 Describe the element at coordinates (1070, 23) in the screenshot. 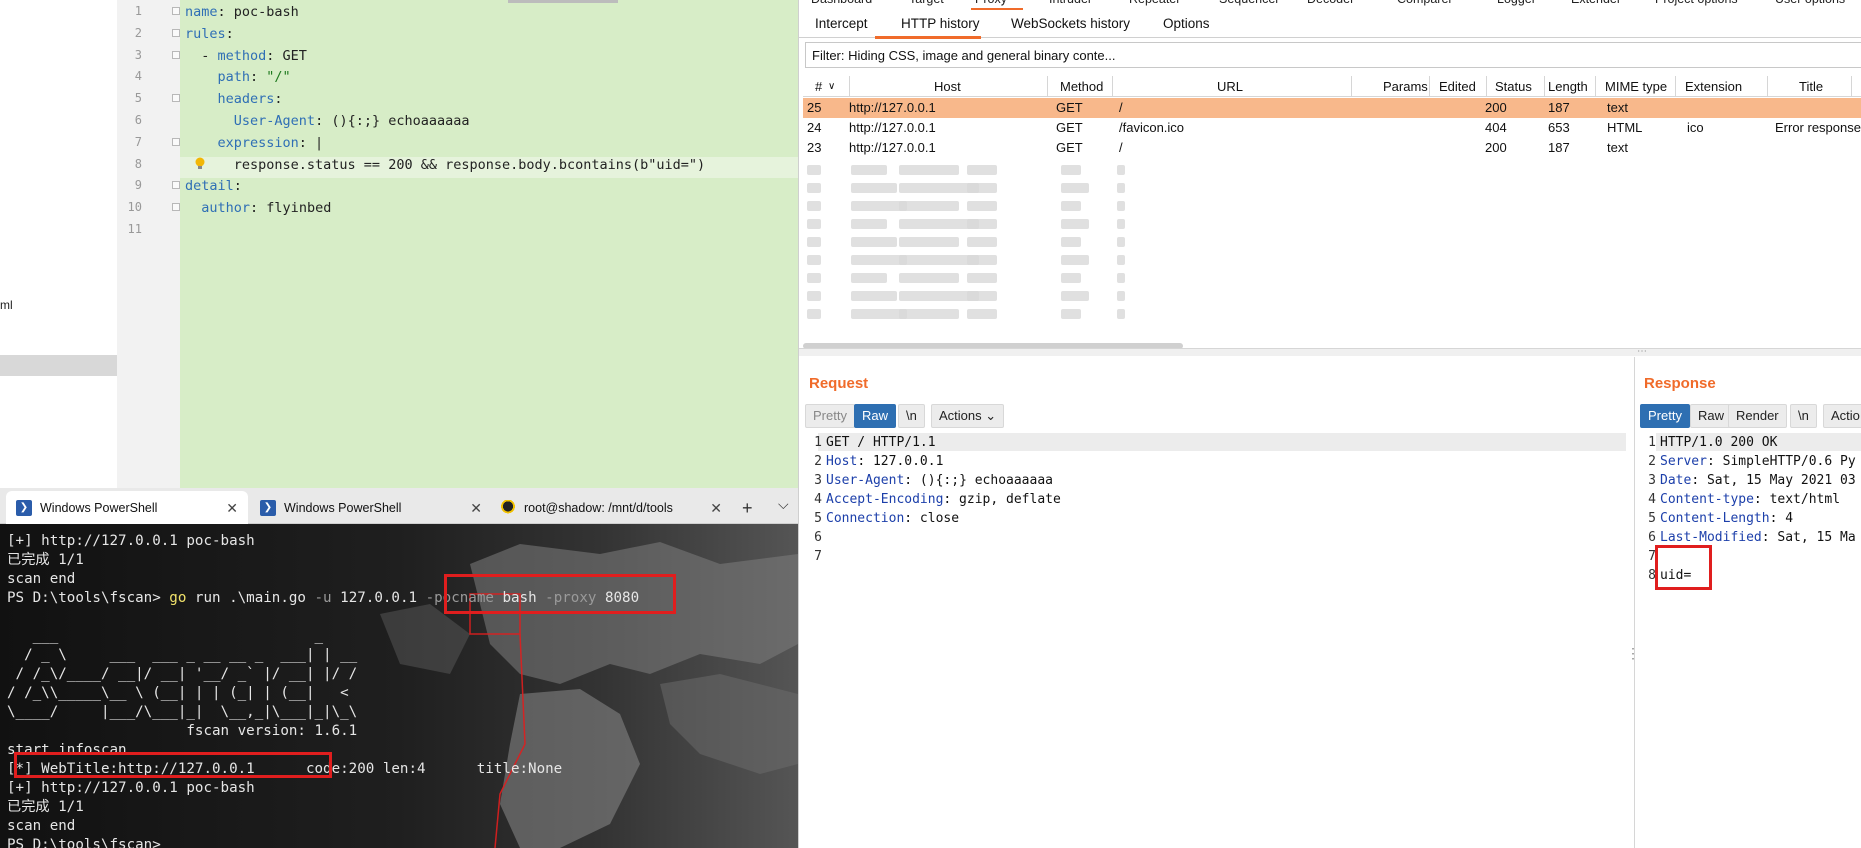

I see `sub-tab-websockets-history: WebSockets history` at that location.